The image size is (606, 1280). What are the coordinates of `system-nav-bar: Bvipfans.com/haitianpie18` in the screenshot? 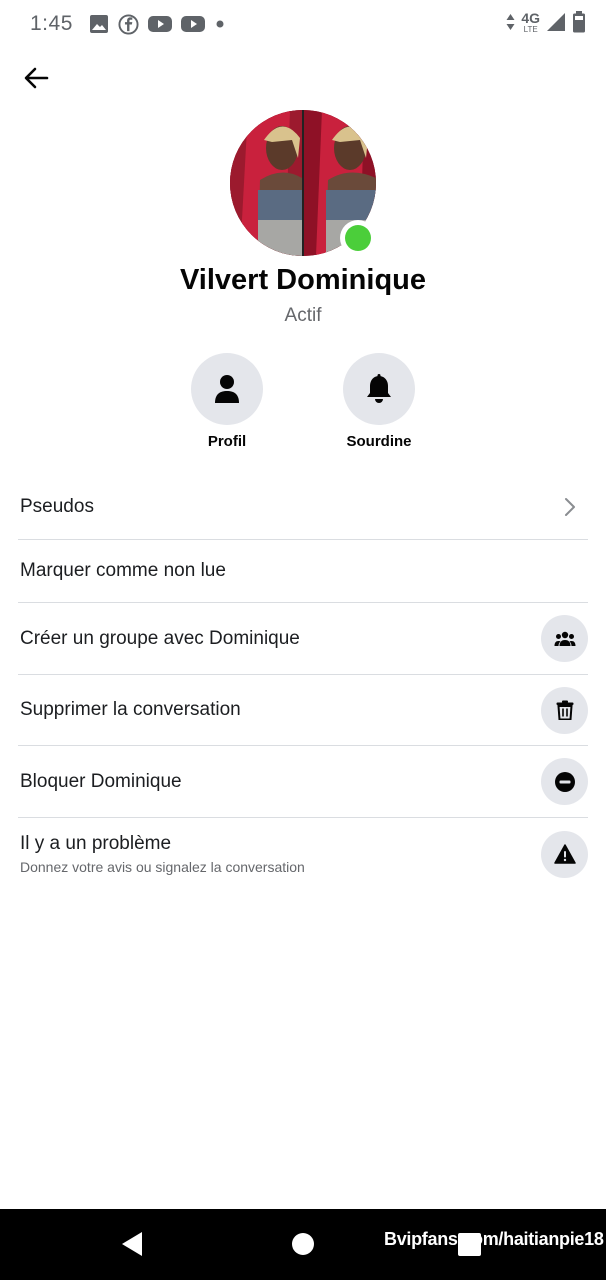 It's located at (303, 1244).